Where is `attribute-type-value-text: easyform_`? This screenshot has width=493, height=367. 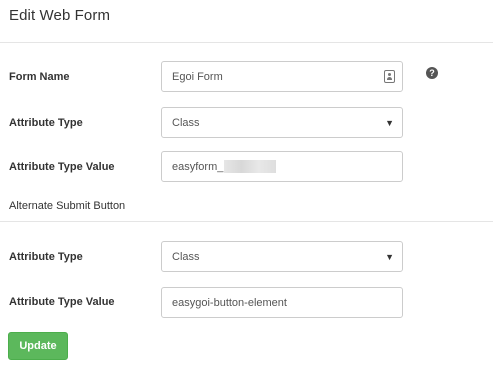 attribute-type-value-text: easyform_ is located at coordinates (198, 166).